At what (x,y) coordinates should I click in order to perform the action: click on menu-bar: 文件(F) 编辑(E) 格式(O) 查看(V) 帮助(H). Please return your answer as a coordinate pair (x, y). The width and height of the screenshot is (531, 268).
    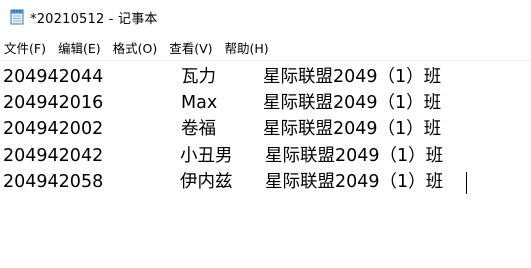
    Looking at the image, I should click on (265, 47).